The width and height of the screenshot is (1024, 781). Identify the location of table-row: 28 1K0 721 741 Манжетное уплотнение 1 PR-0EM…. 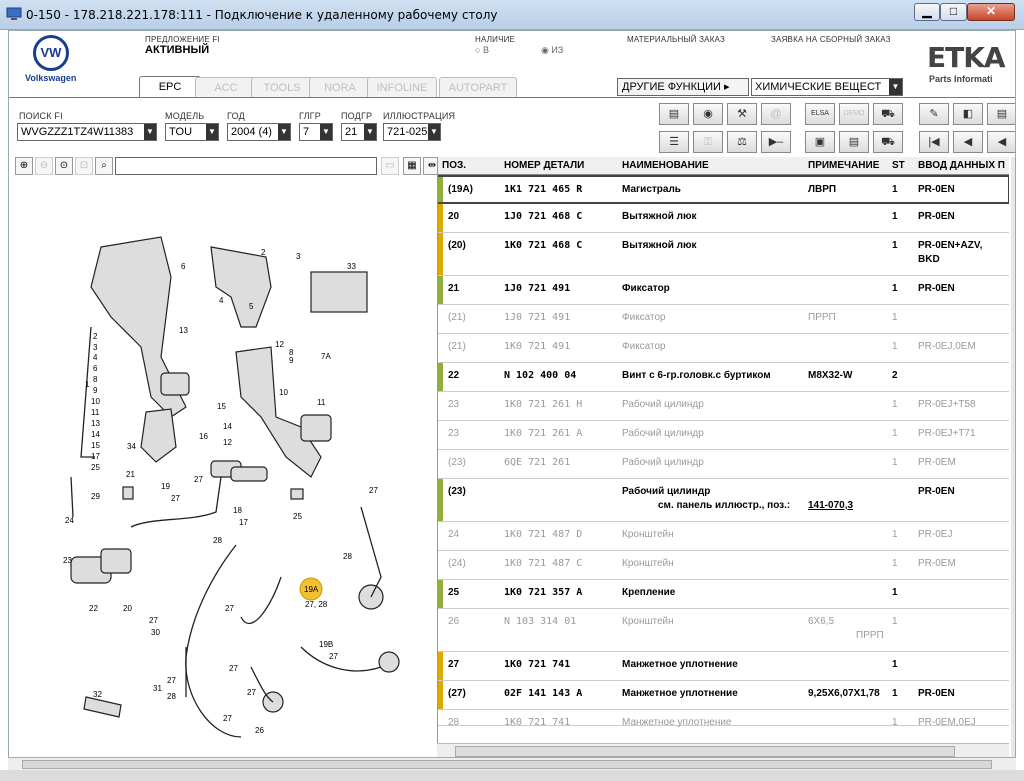
(723, 719).